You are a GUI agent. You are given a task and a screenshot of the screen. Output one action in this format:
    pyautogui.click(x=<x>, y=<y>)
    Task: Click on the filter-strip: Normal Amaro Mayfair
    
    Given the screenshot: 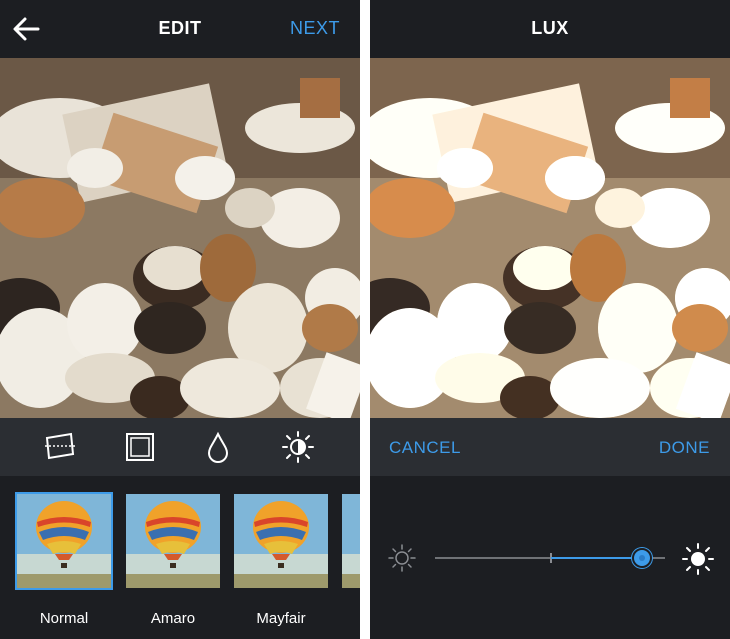 What is the action you would take?
    pyautogui.click(x=180, y=557)
    